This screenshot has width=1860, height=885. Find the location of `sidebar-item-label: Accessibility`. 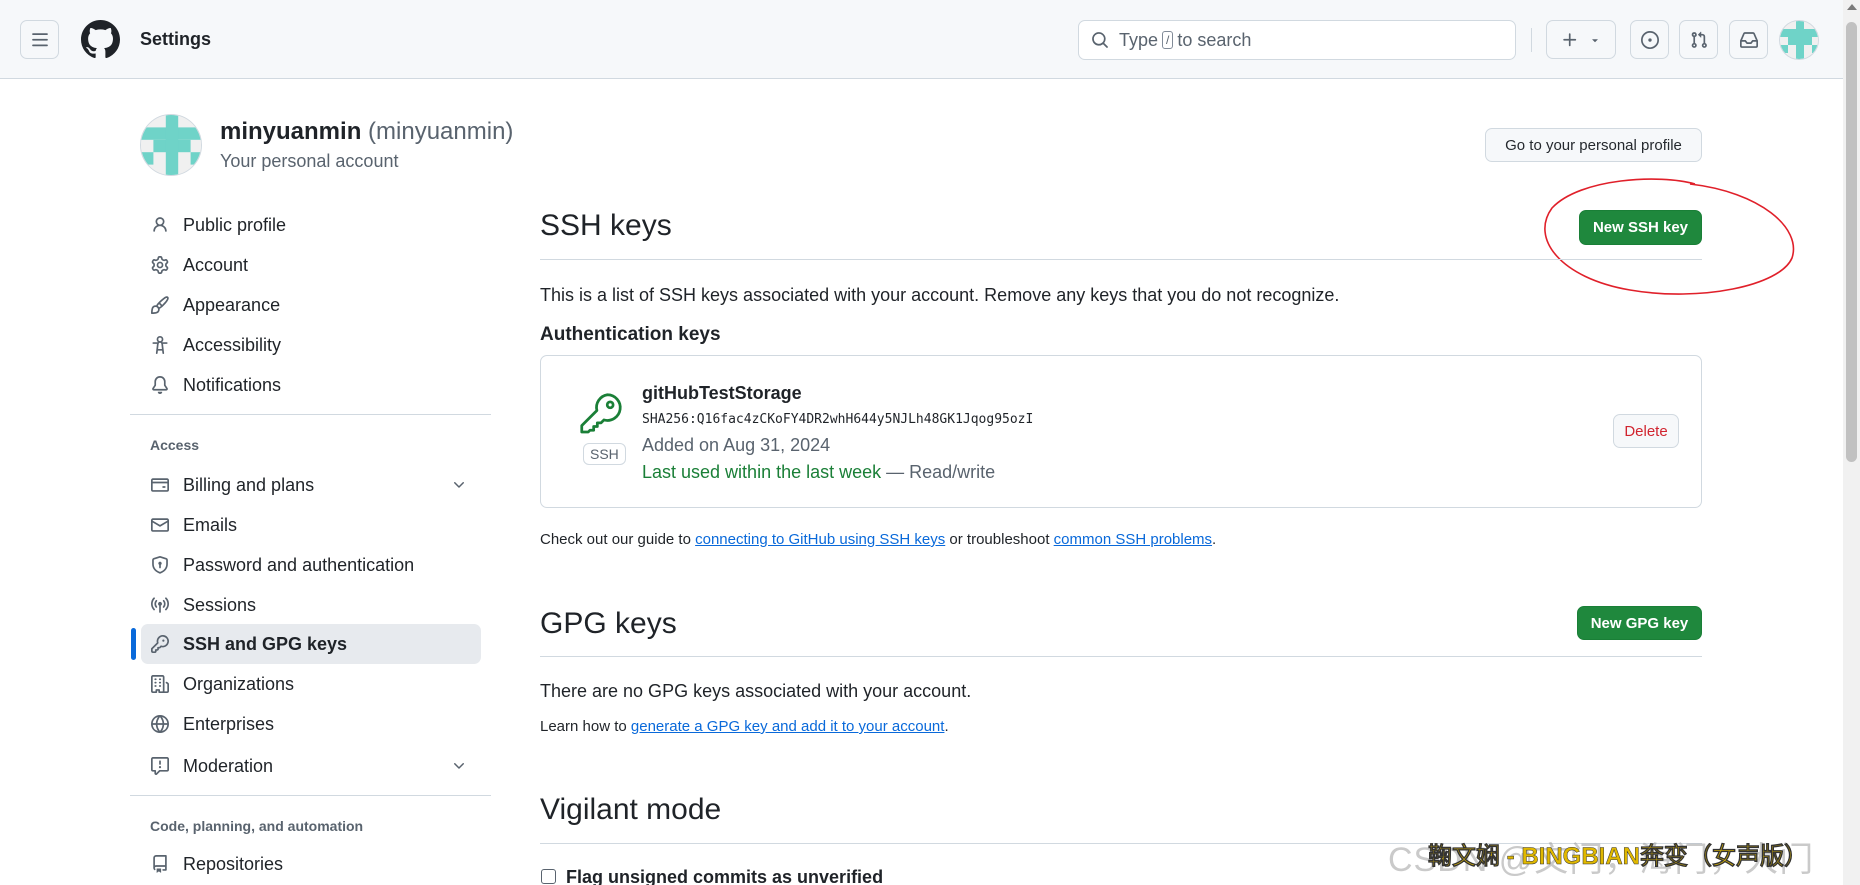

sidebar-item-label: Accessibility is located at coordinates (232, 344).